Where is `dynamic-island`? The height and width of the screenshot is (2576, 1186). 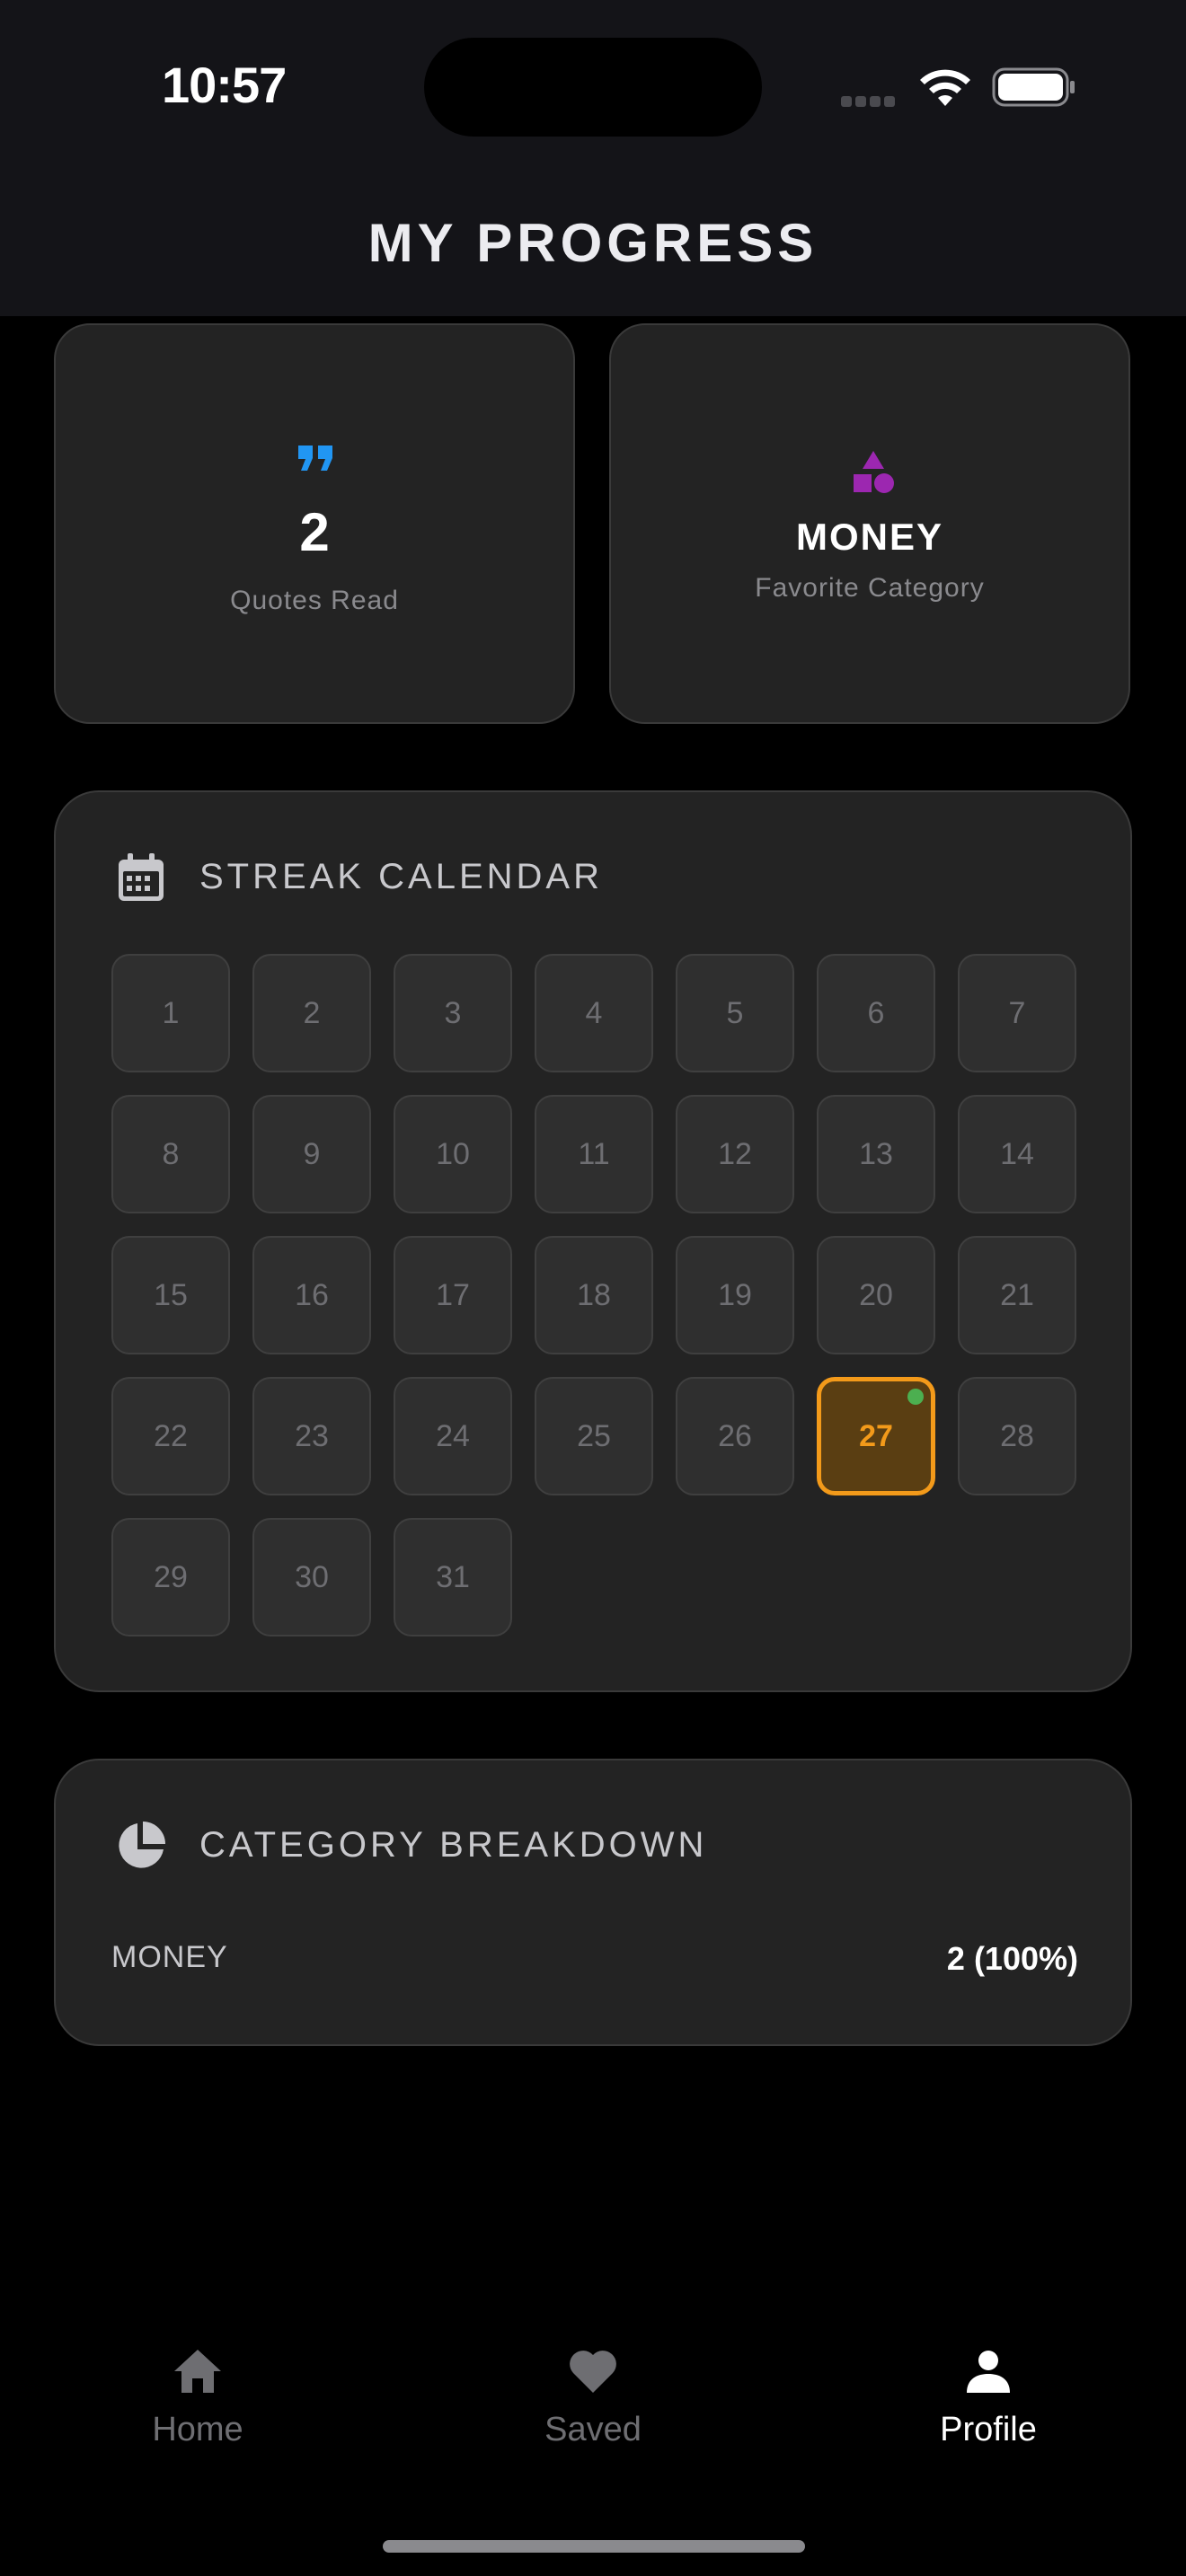
dynamic-island is located at coordinates (593, 87).